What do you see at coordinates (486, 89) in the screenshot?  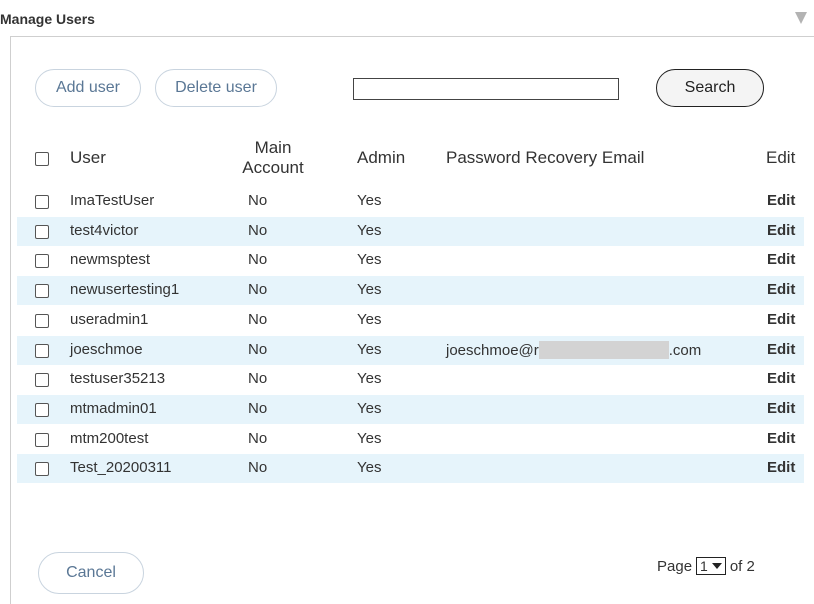 I see `search-input` at bounding box center [486, 89].